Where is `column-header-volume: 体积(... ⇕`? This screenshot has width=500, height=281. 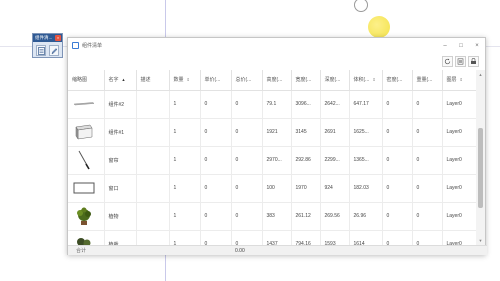
column-header-volume: 体积(... ⇕ is located at coordinates (366, 80).